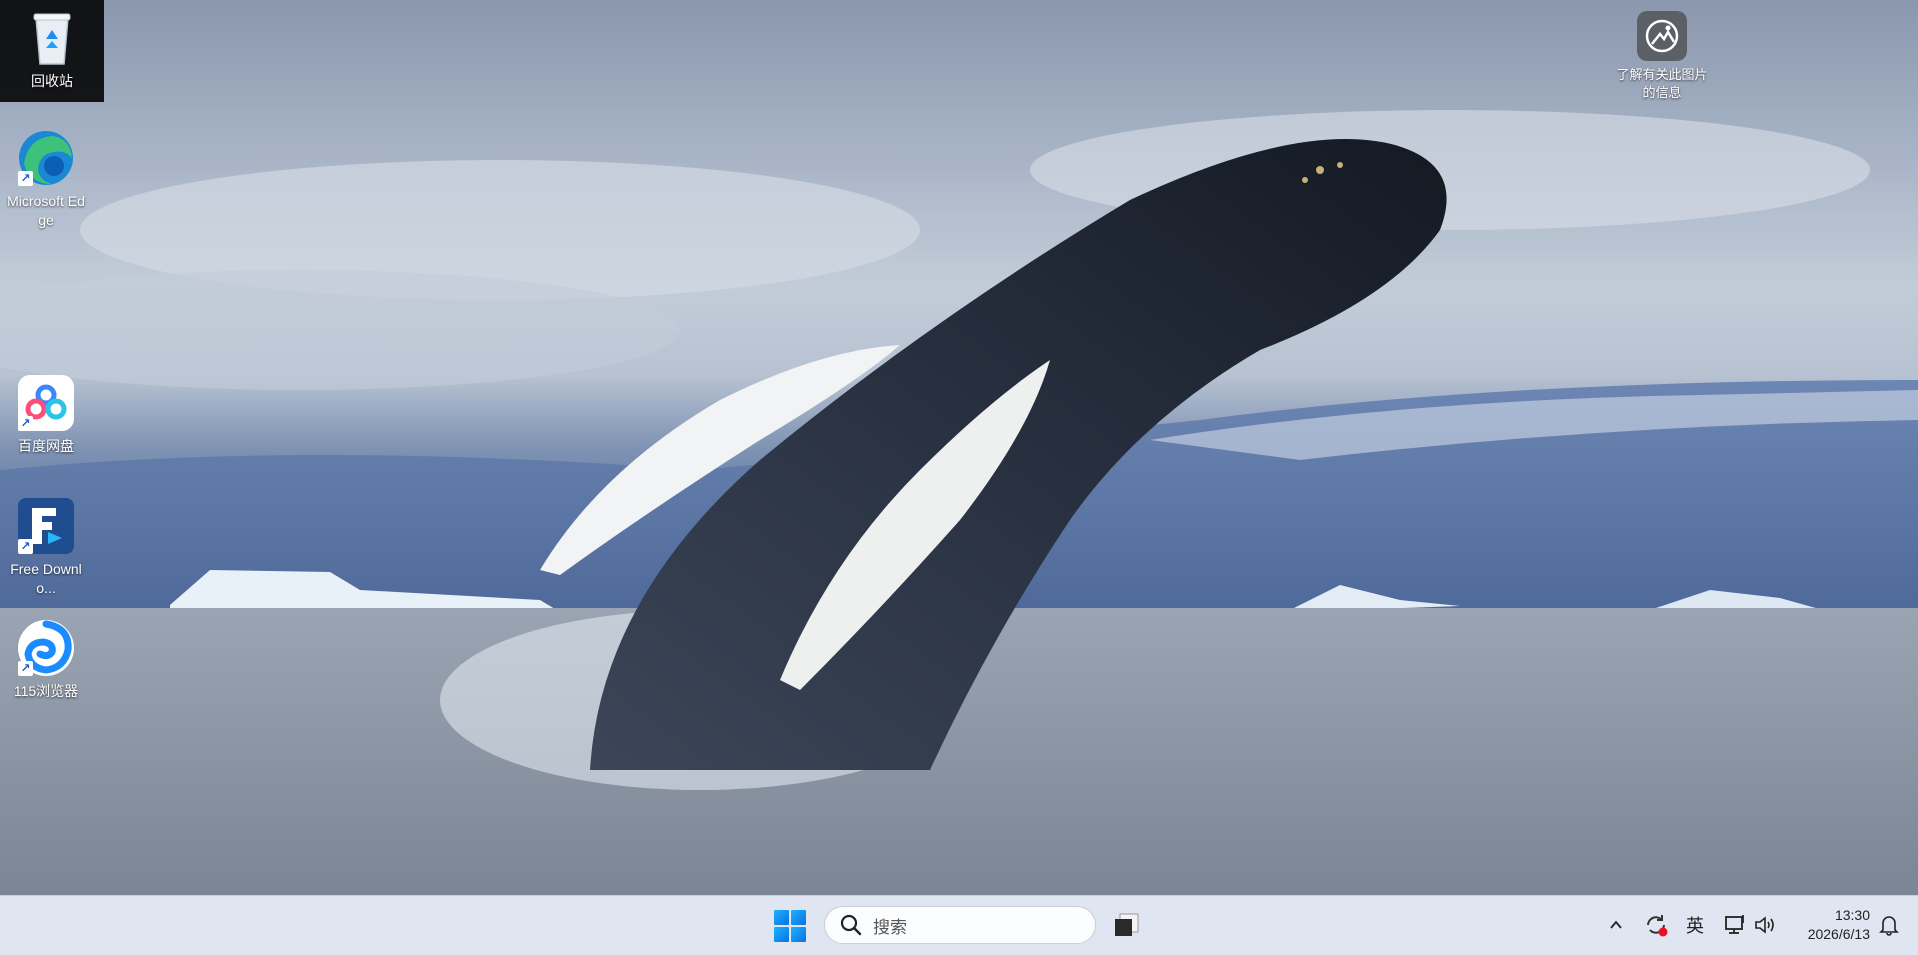 This screenshot has height=955, width=1918. I want to click on desktop-icon-label: Microsoft Edge, so click(46, 210).